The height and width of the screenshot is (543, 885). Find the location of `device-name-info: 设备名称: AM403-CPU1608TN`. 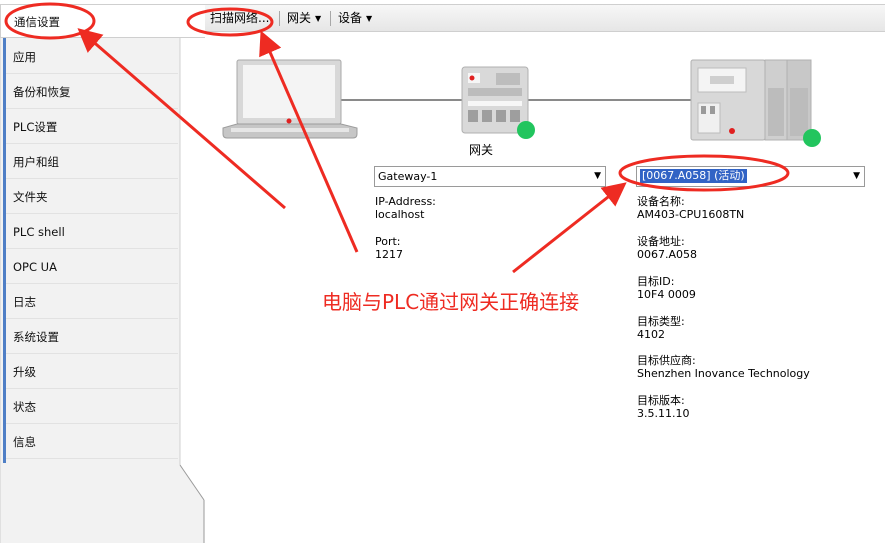

device-name-info: 设备名称: AM403-CPU1608TN is located at coordinates (690, 208).